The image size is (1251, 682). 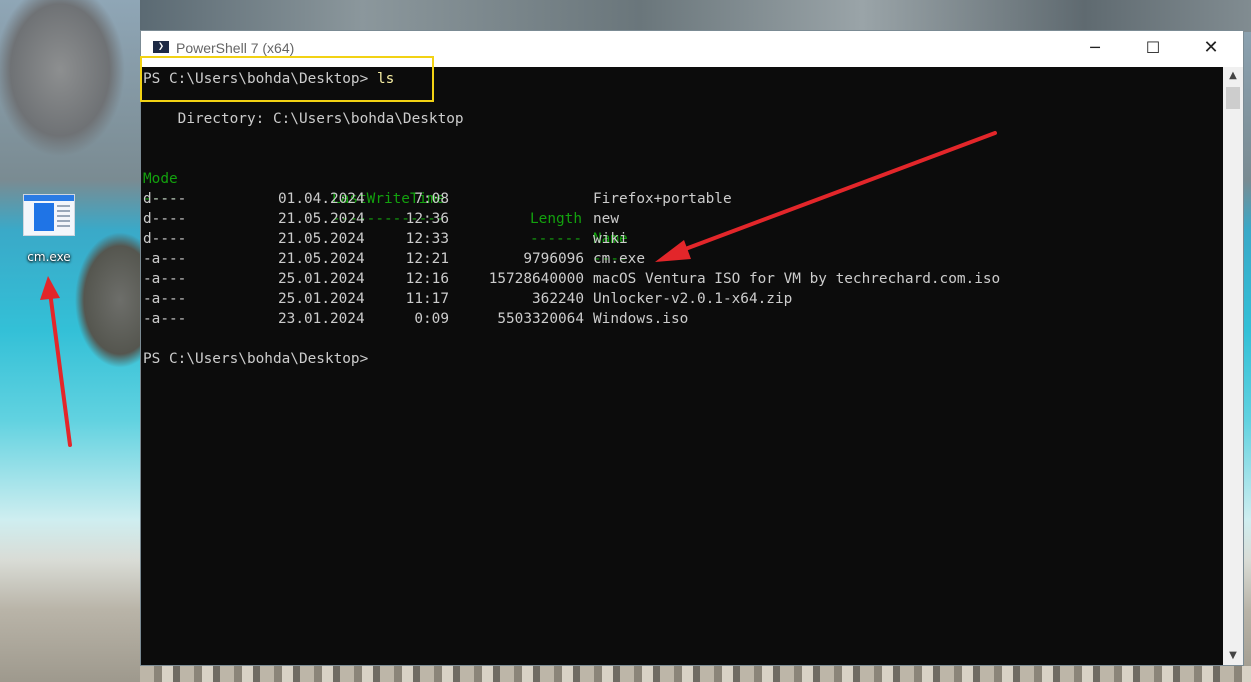 I want to click on arrow-to-cm-exe, so click(x=826, y=196).